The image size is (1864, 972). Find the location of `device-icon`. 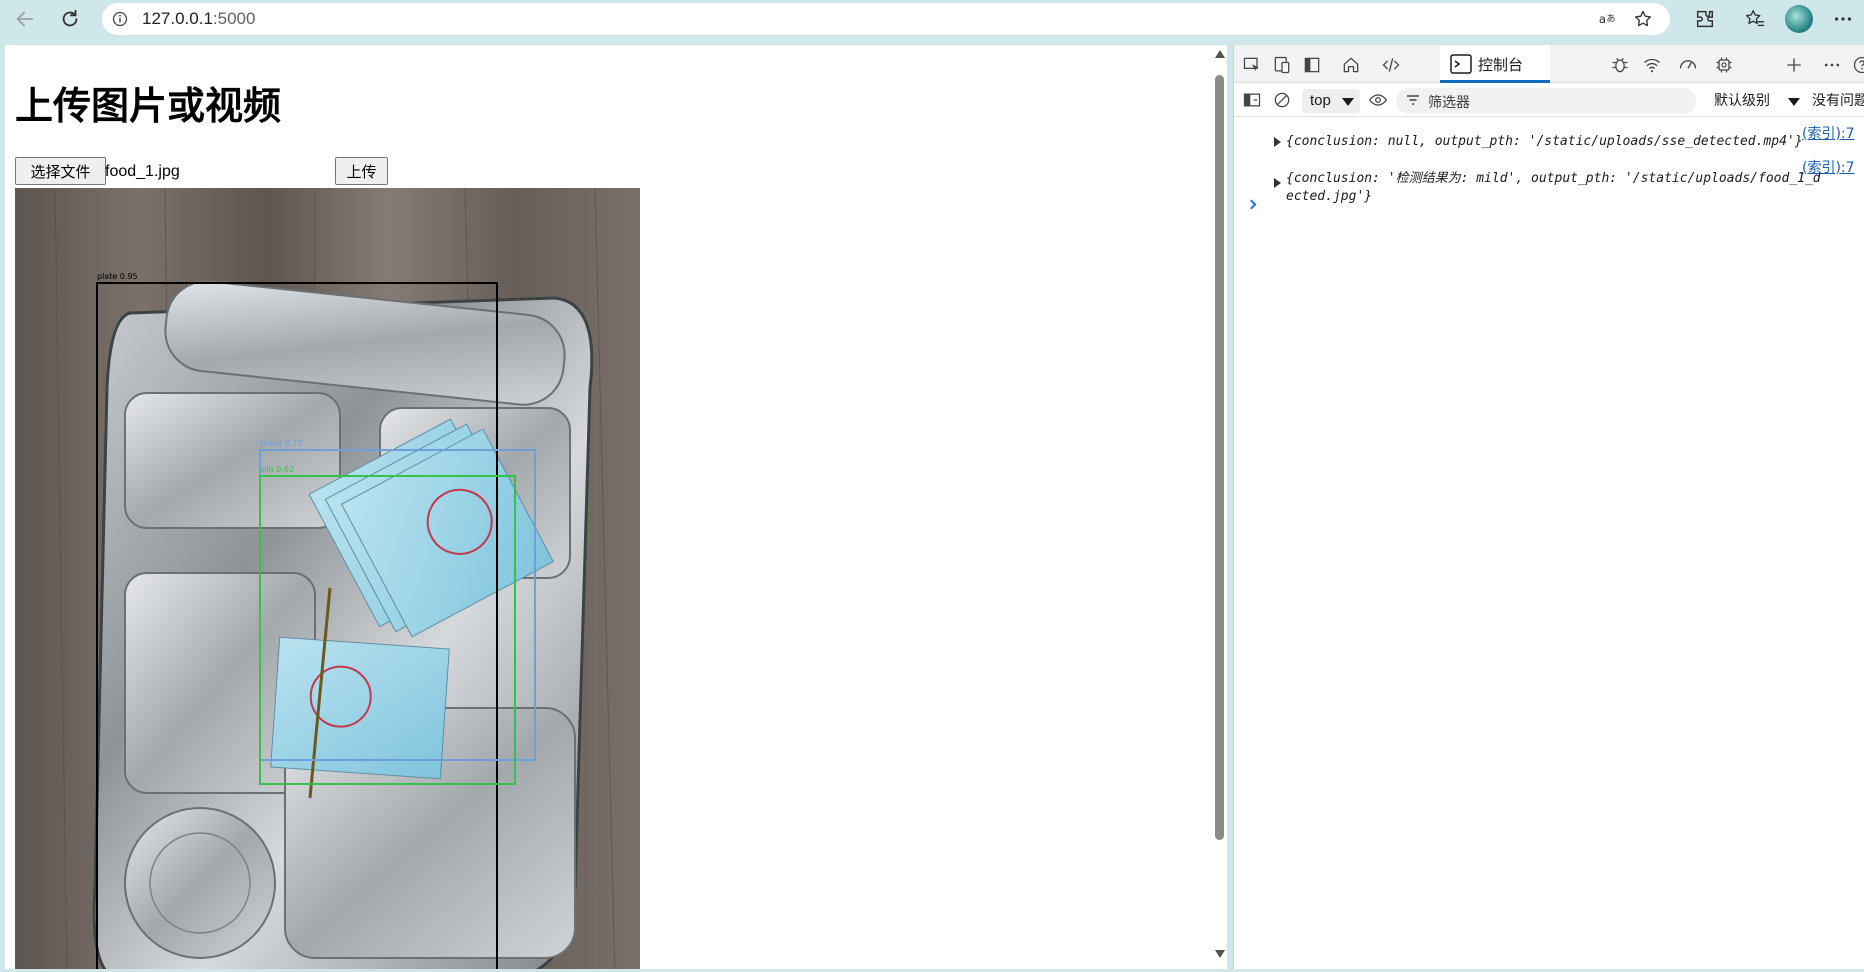

device-icon is located at coordinates (1282, 65).